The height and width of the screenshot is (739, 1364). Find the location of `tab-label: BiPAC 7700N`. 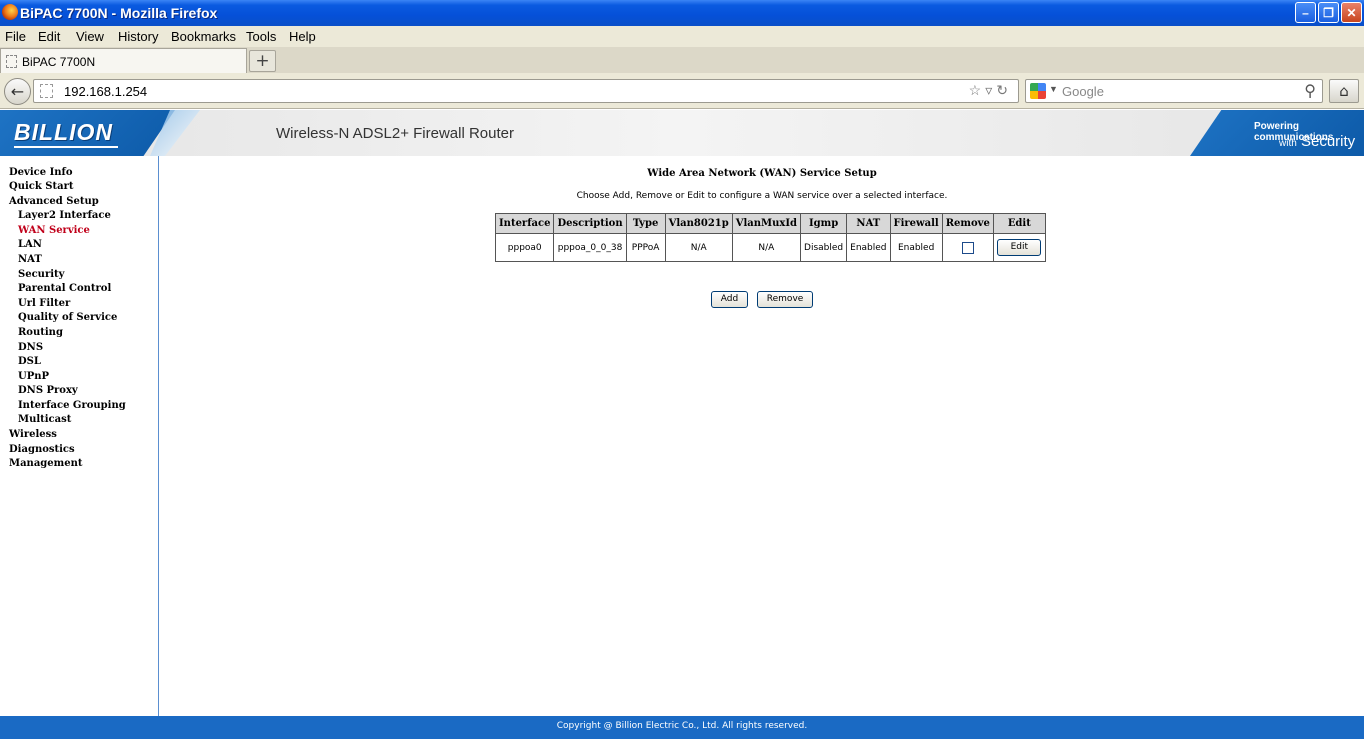

tab-label: BiPAC 7700N is located at coordinates (59, 62).